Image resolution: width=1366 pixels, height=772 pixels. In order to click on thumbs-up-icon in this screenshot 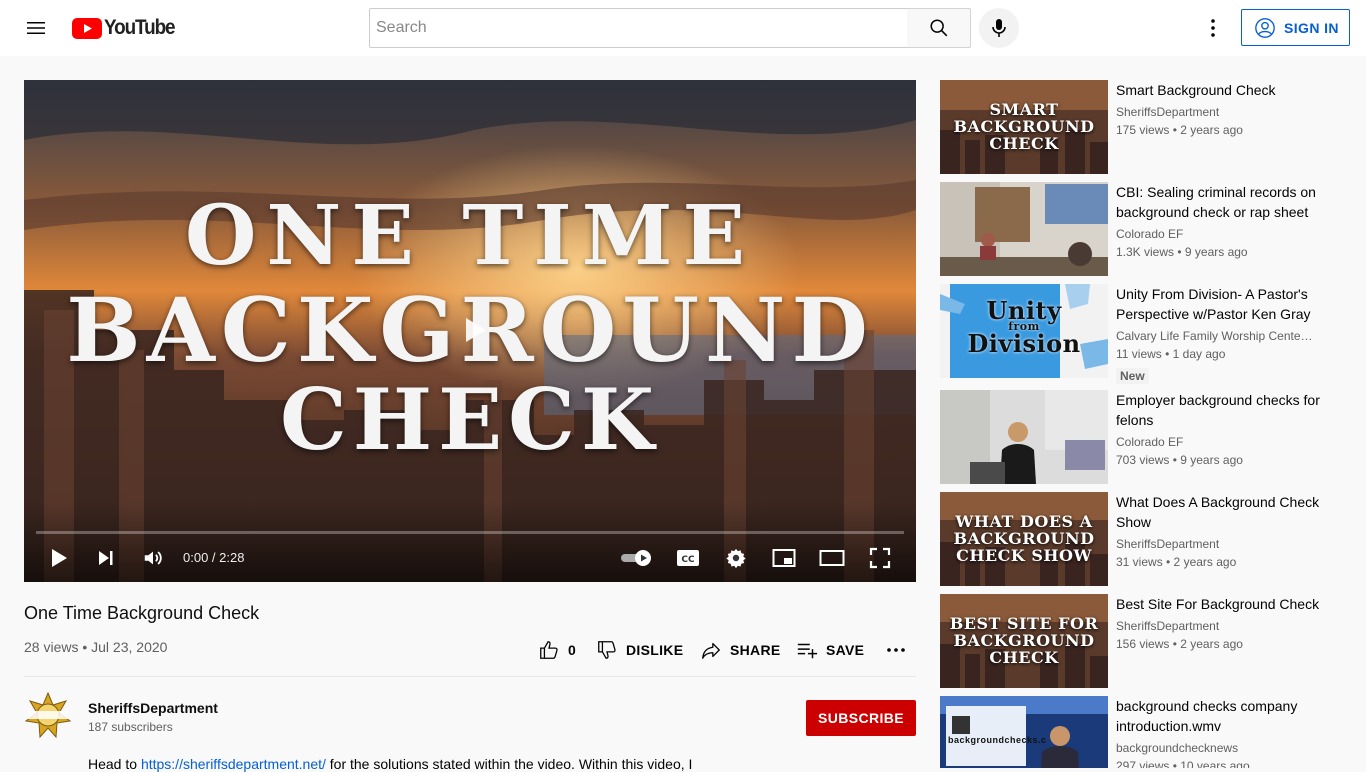, I will do `click(549, 650)`.